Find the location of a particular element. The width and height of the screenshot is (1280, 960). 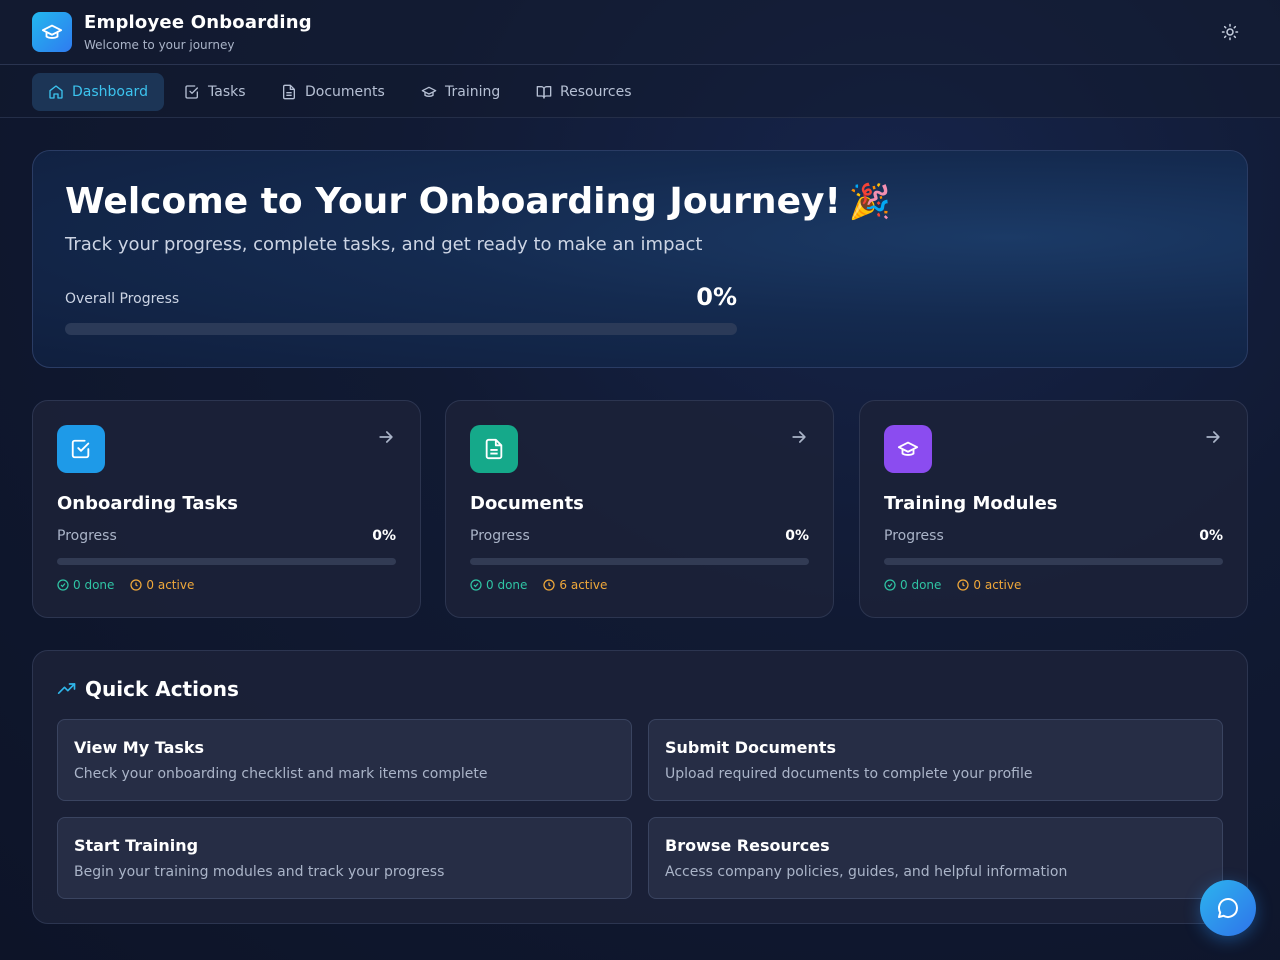

app-logo is located at coordinates (52, 32).